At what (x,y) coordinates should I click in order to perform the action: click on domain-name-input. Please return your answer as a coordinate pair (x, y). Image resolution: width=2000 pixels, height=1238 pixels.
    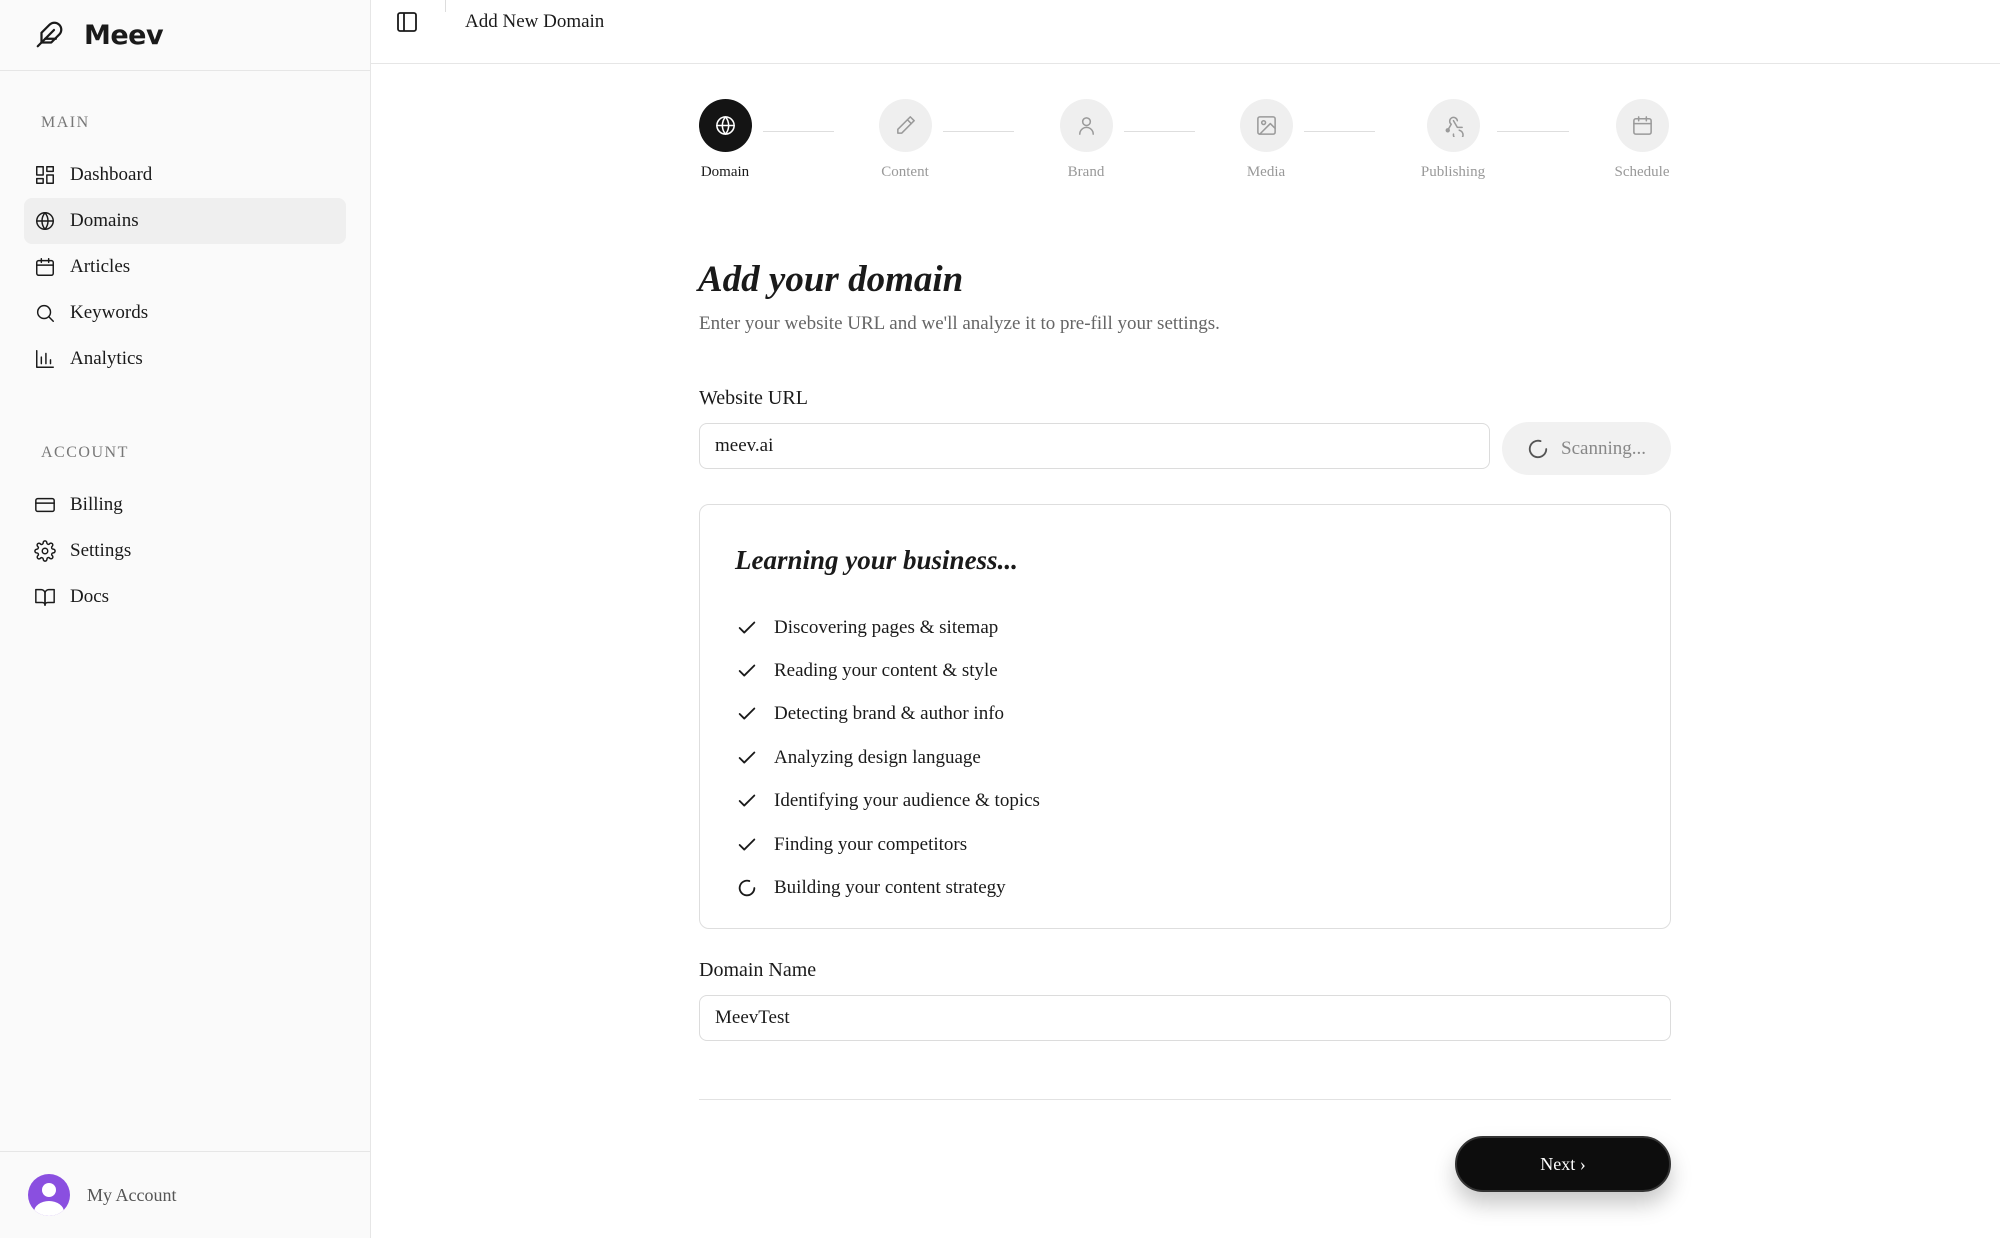
    Looking at the image, I should click on (1185, 1018).